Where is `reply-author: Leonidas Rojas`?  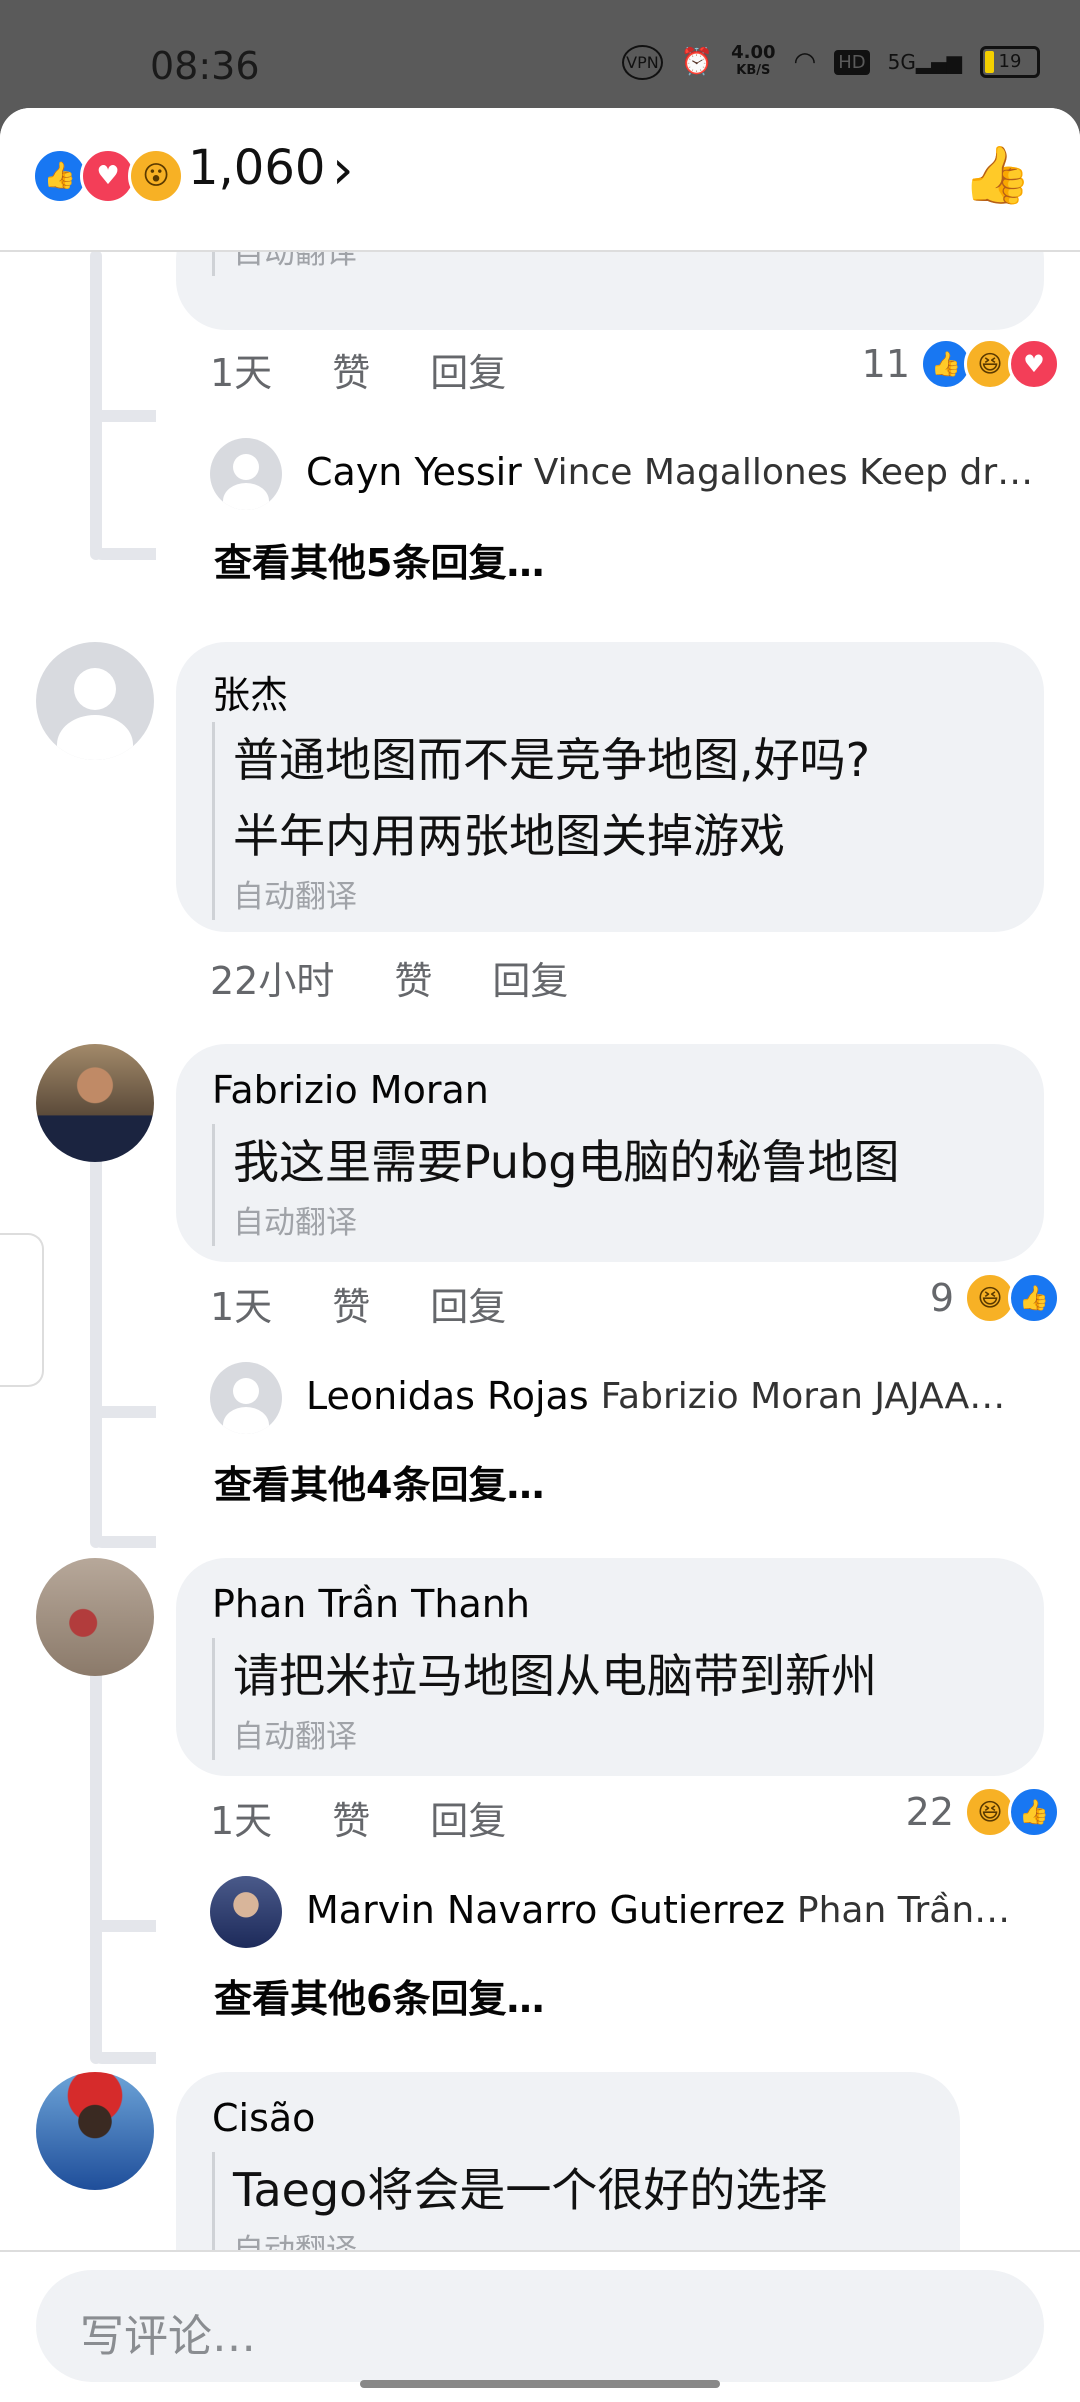 reply-author: Leonidas Rojas is located at coordinates (447, 1396).